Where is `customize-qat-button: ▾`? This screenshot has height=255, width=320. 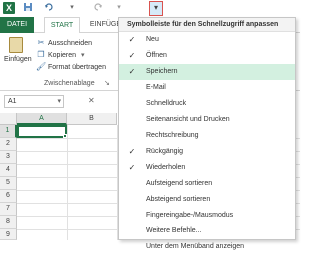 customize-qat-button: ▾ is located at coordinates (156, 8).